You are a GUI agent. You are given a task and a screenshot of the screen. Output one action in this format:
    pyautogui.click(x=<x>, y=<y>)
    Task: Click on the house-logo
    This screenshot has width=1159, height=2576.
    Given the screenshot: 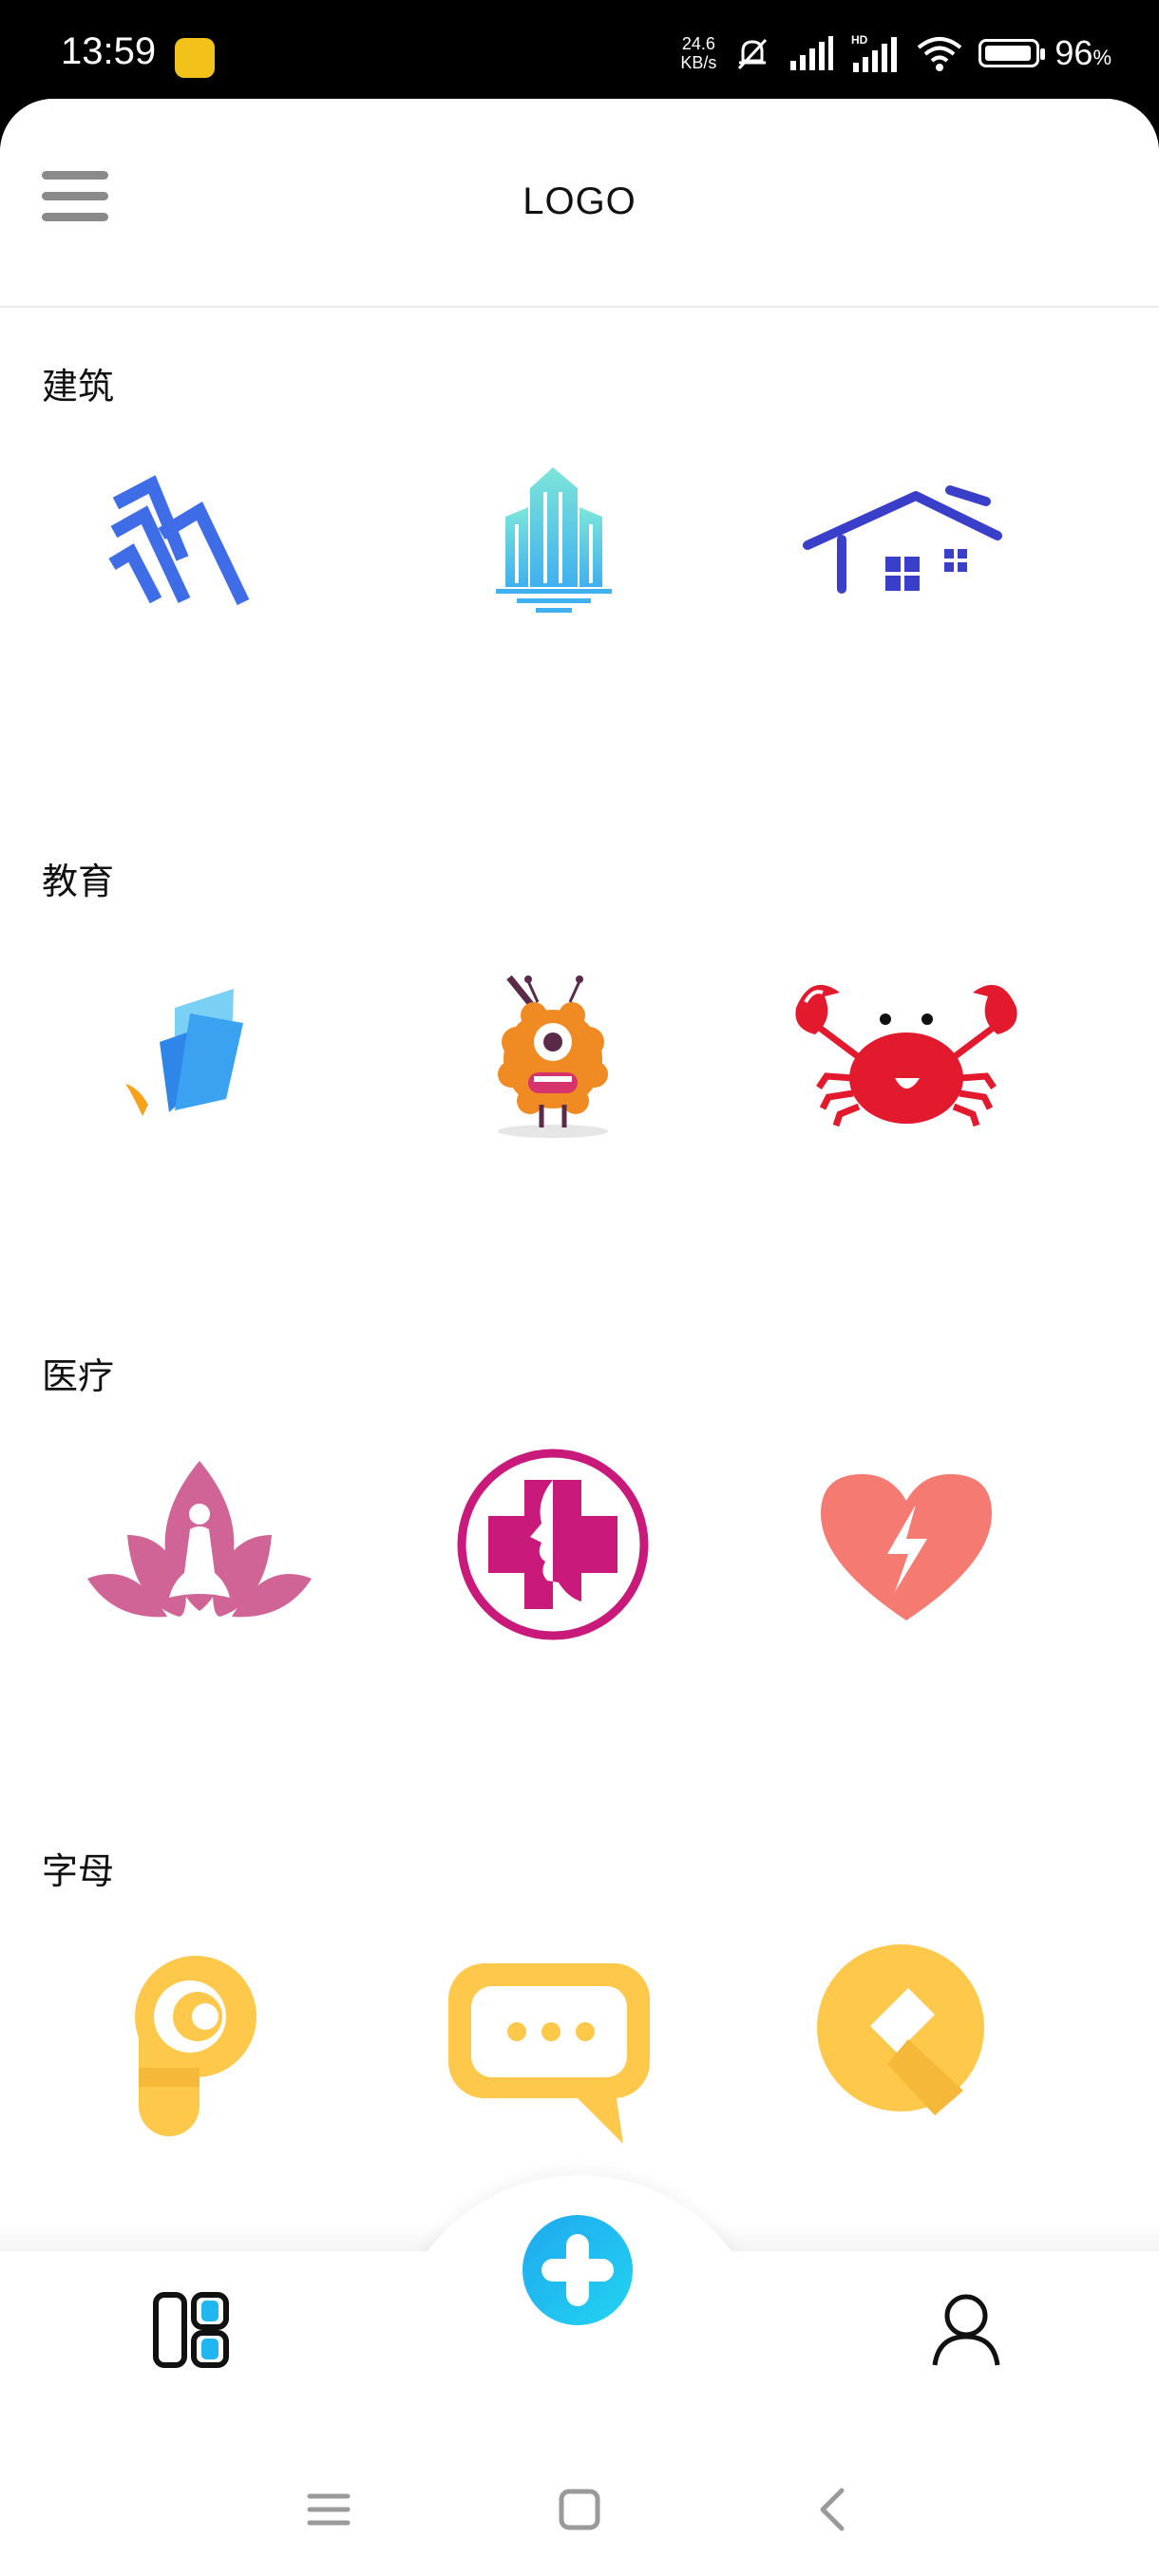 What is the action you would take?
    pyautogui.click(x=906, y=555)
    